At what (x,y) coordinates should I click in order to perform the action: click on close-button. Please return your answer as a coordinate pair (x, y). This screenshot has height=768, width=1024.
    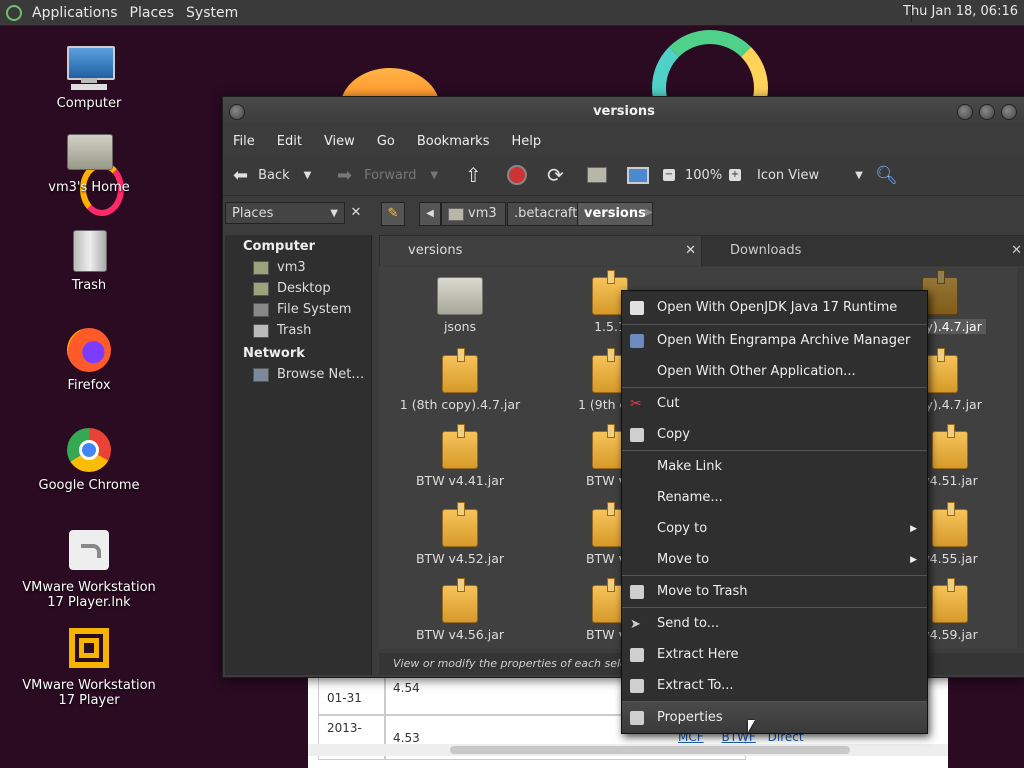
    Looking at the image, I should click on (1009, 112).